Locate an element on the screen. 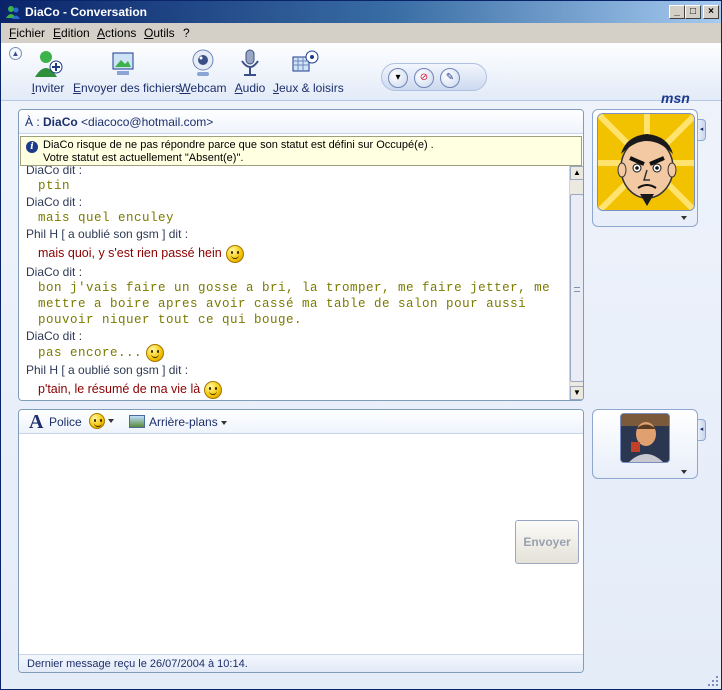 The height and width of the screenshot is (690, 722). collapse-toolbar-button: ▲ is located at coordinates (15, 53).